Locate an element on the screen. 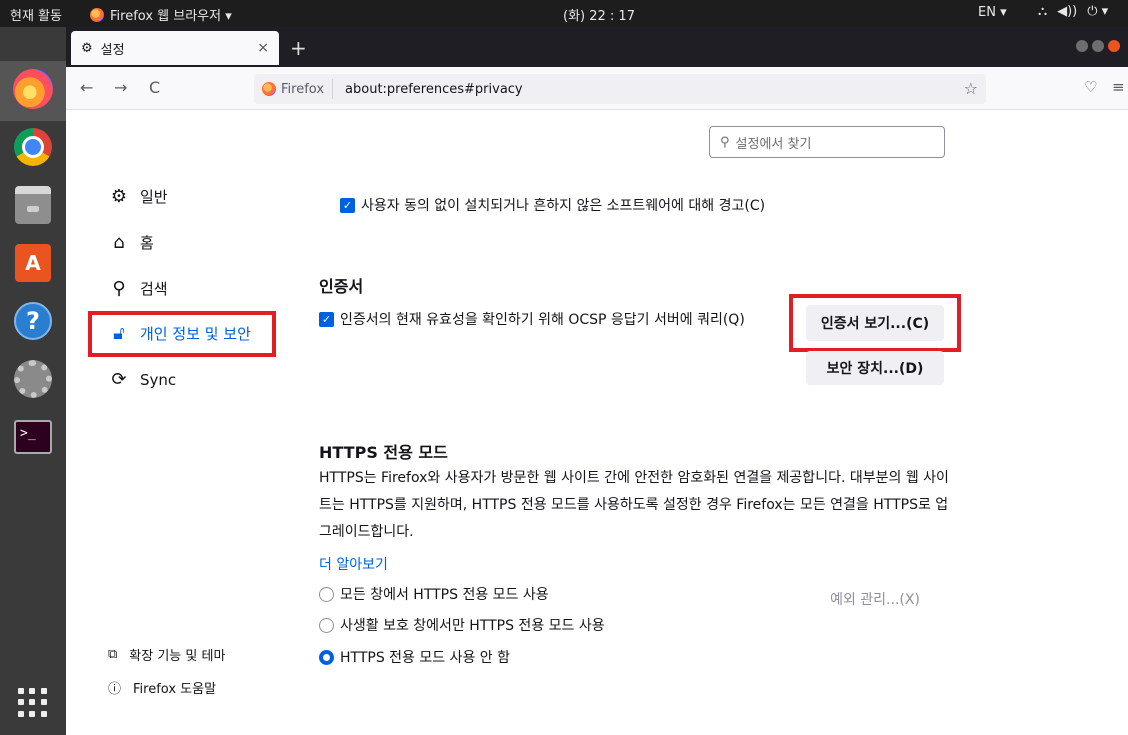 This screenshot has width=1128, height=735. network-icon: ⛬ is located at coordinates (1043, 11).